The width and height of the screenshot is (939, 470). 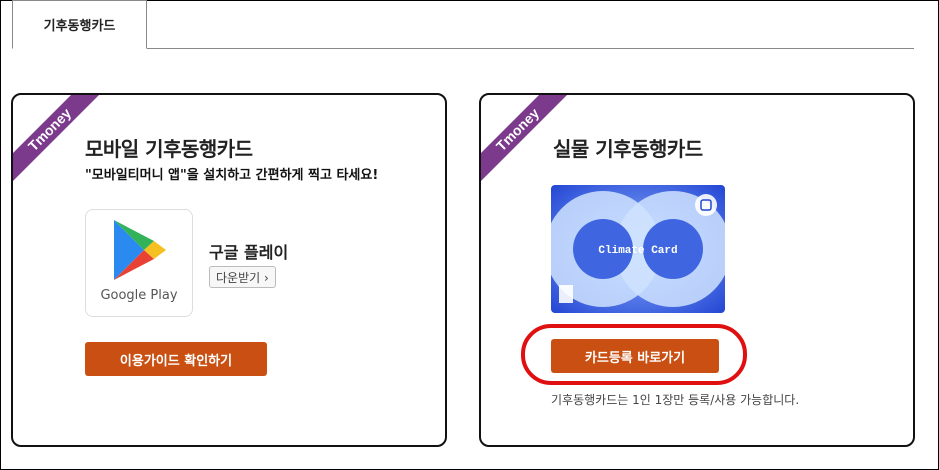 What do you see at coordinates (249, 252) in the screenshot?
I see `store-name: 구글 플레이` at bounding box center [249, 252].